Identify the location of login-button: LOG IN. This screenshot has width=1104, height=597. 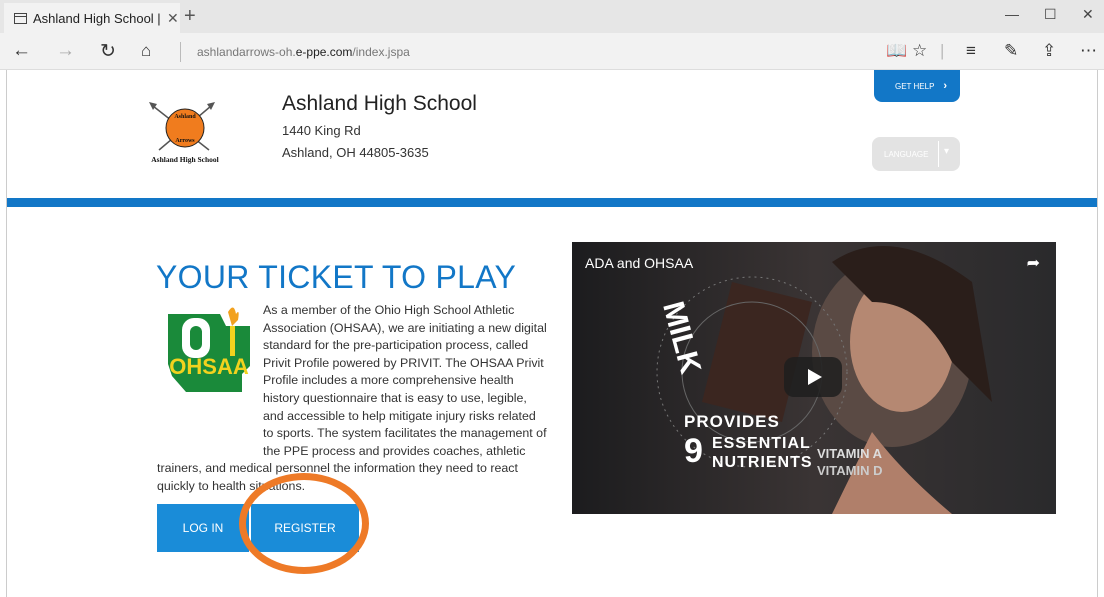
(203, 528).